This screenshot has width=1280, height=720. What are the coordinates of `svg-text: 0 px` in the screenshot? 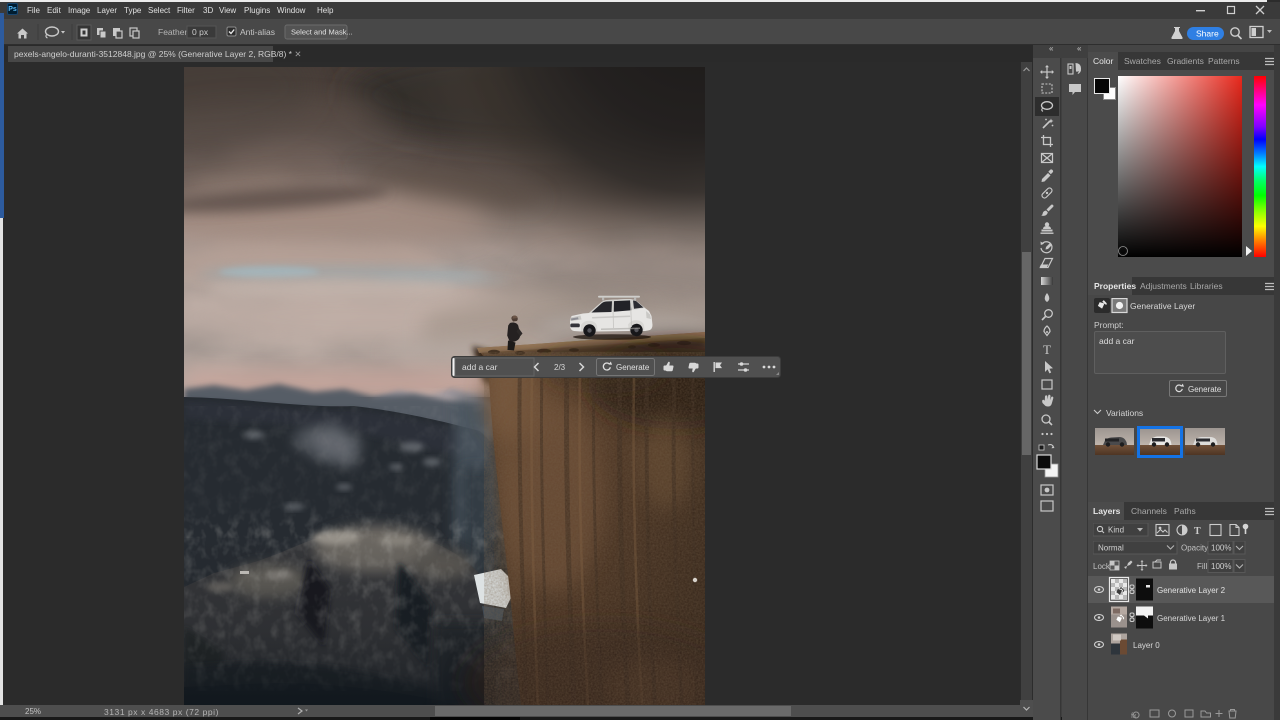 It's located at (200, 32).